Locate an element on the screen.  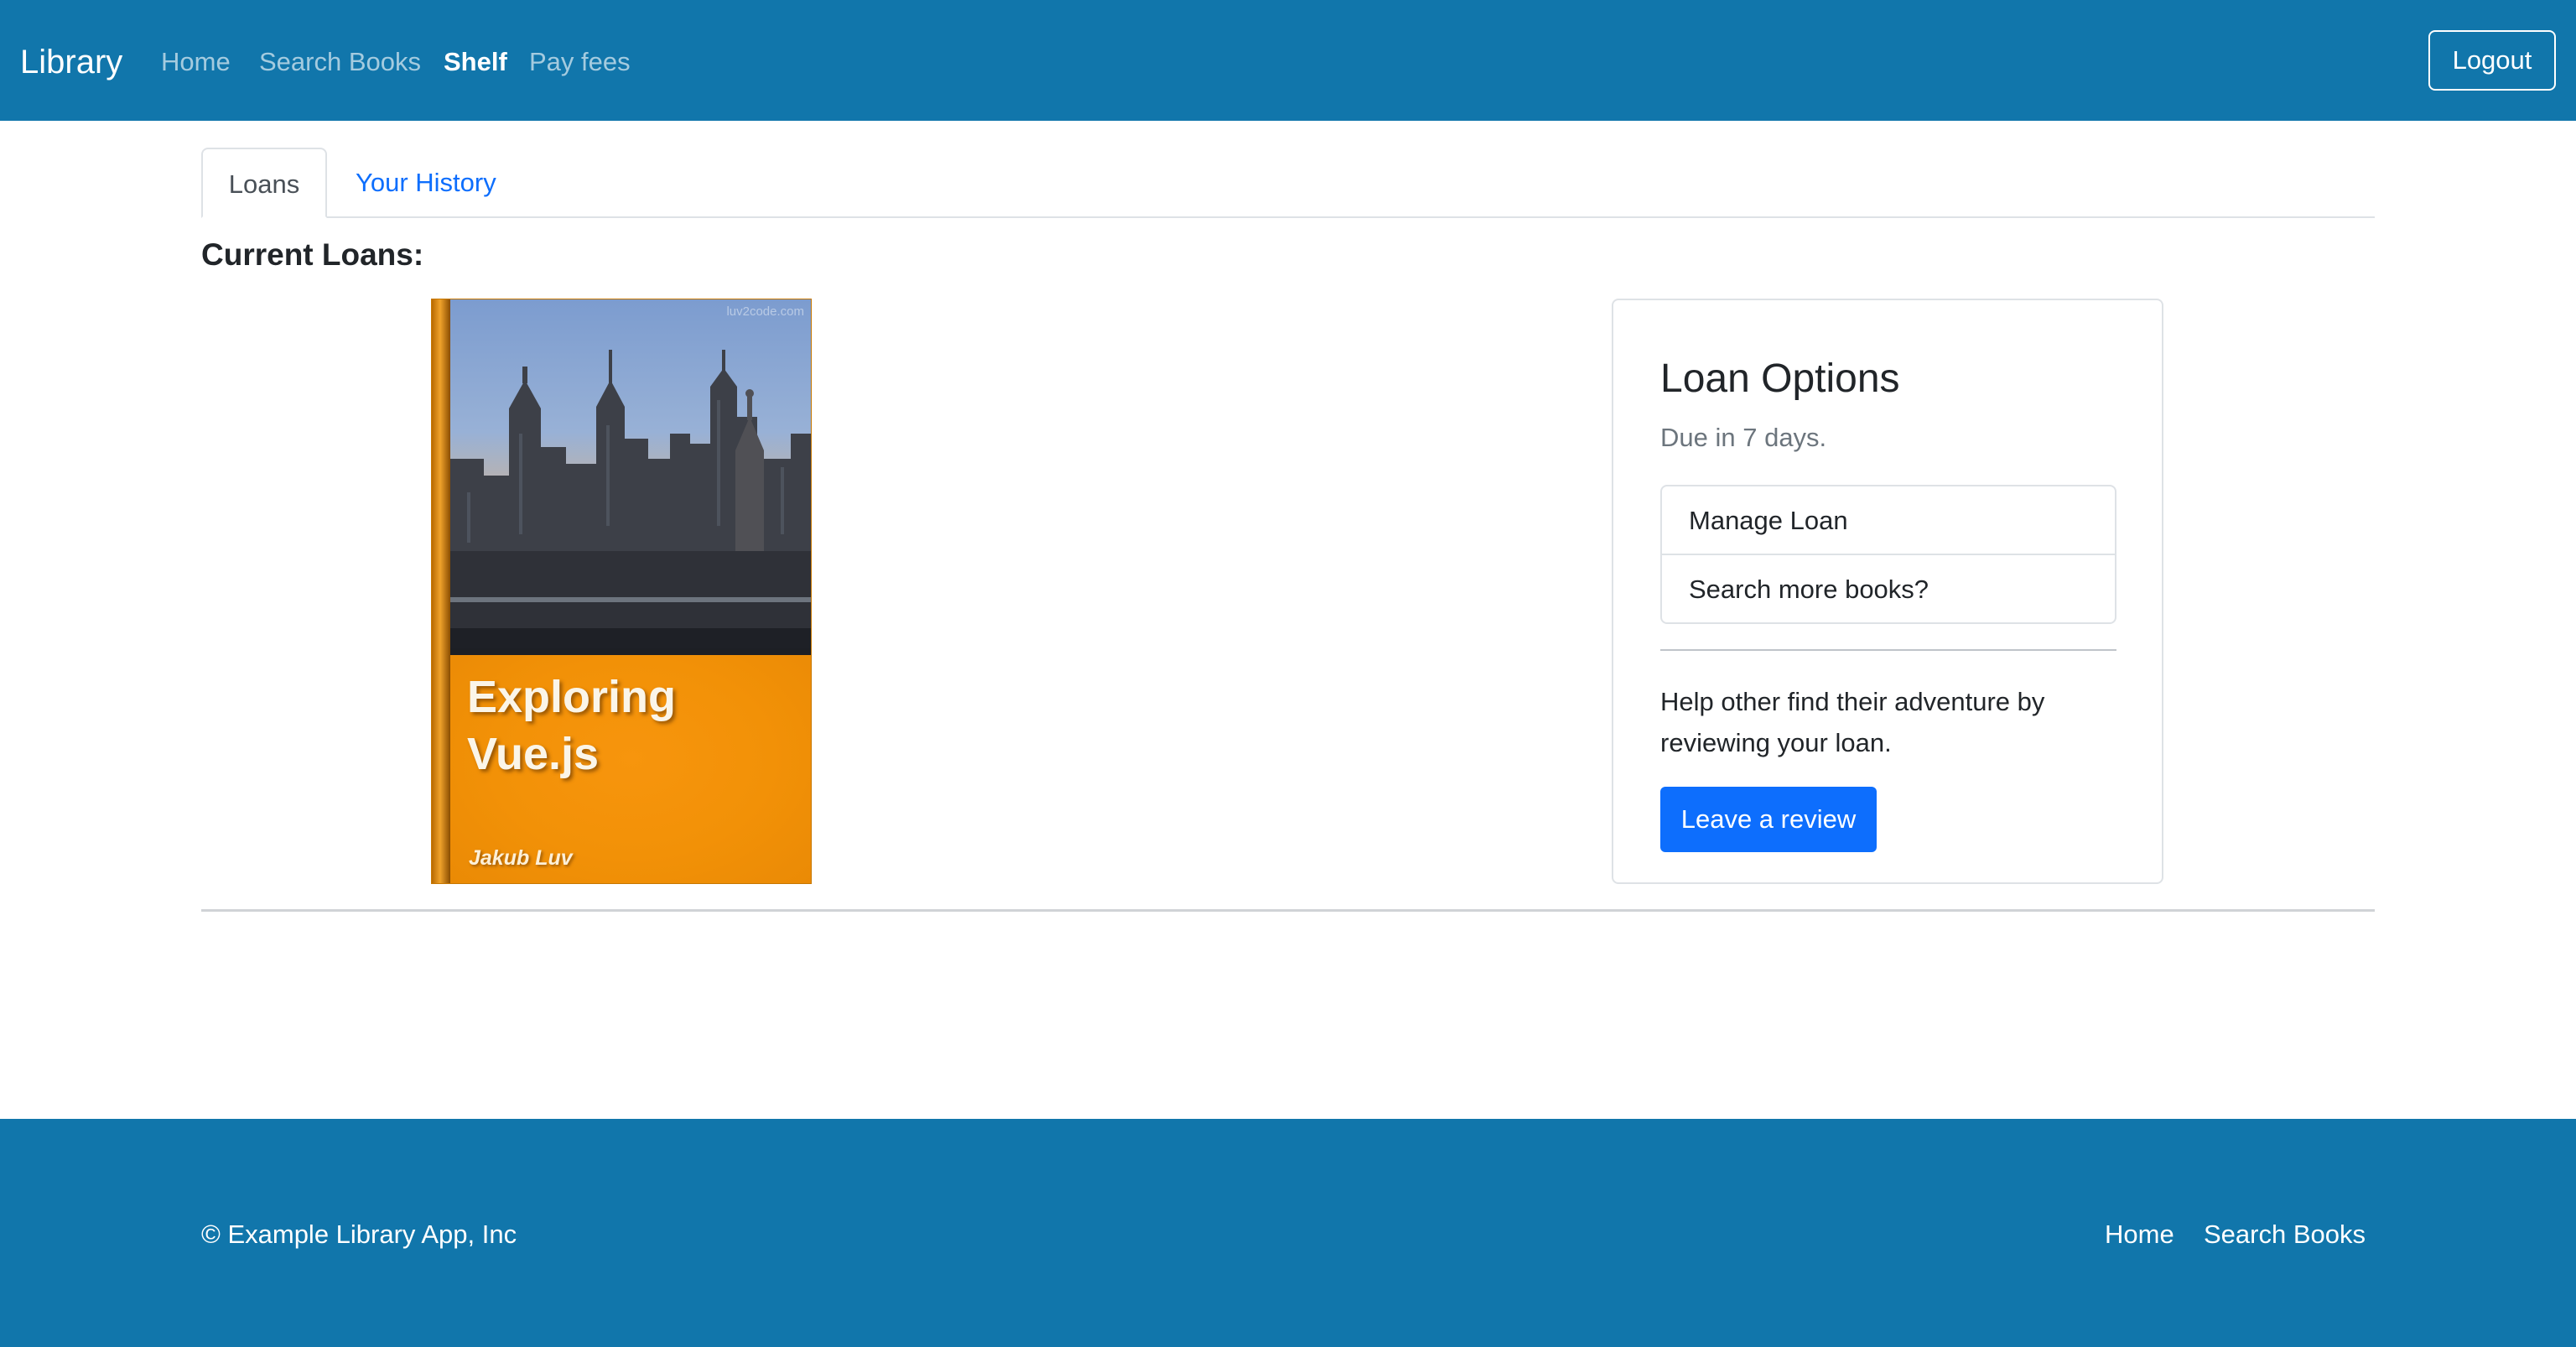
brand-logo: Library is located at coordinates (71, 63).